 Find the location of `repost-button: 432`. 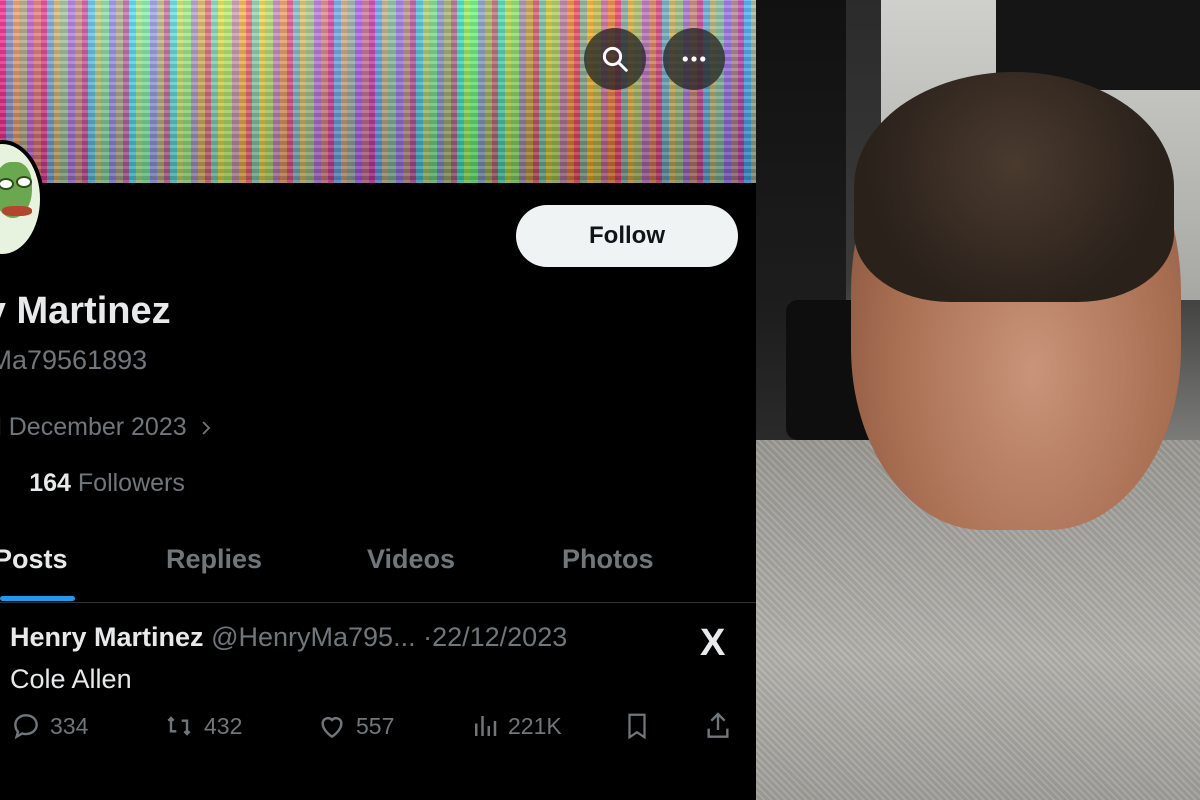

repost-button: 432 is located at coordinates (202, 726).